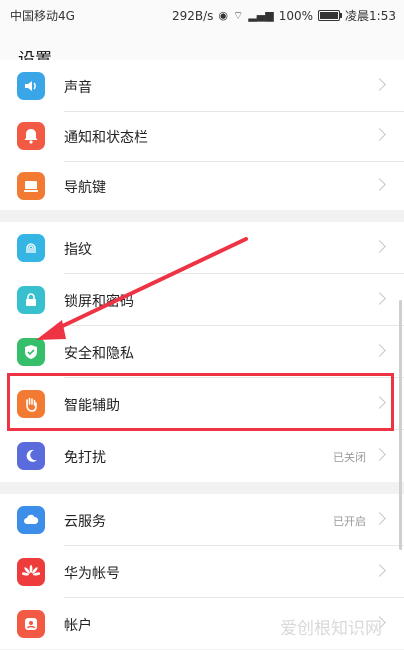 This screenshot has height=650, width=404. Describe the element at coordinates (370, 16) in the screenshot. I see `clock: 凌晨1:53` at that location.